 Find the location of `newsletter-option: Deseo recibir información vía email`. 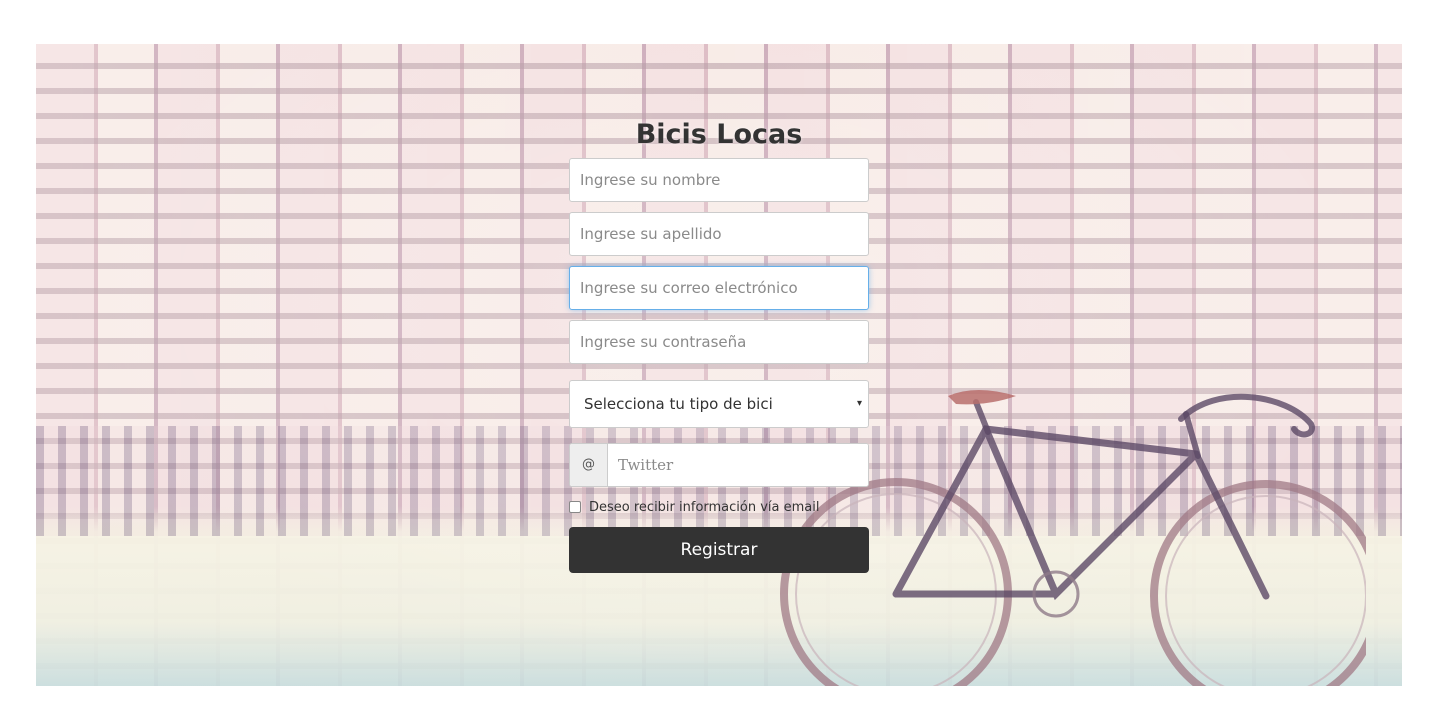

newsletter-option: Deseo recibir información vía email is located at coordinates (719, 507).